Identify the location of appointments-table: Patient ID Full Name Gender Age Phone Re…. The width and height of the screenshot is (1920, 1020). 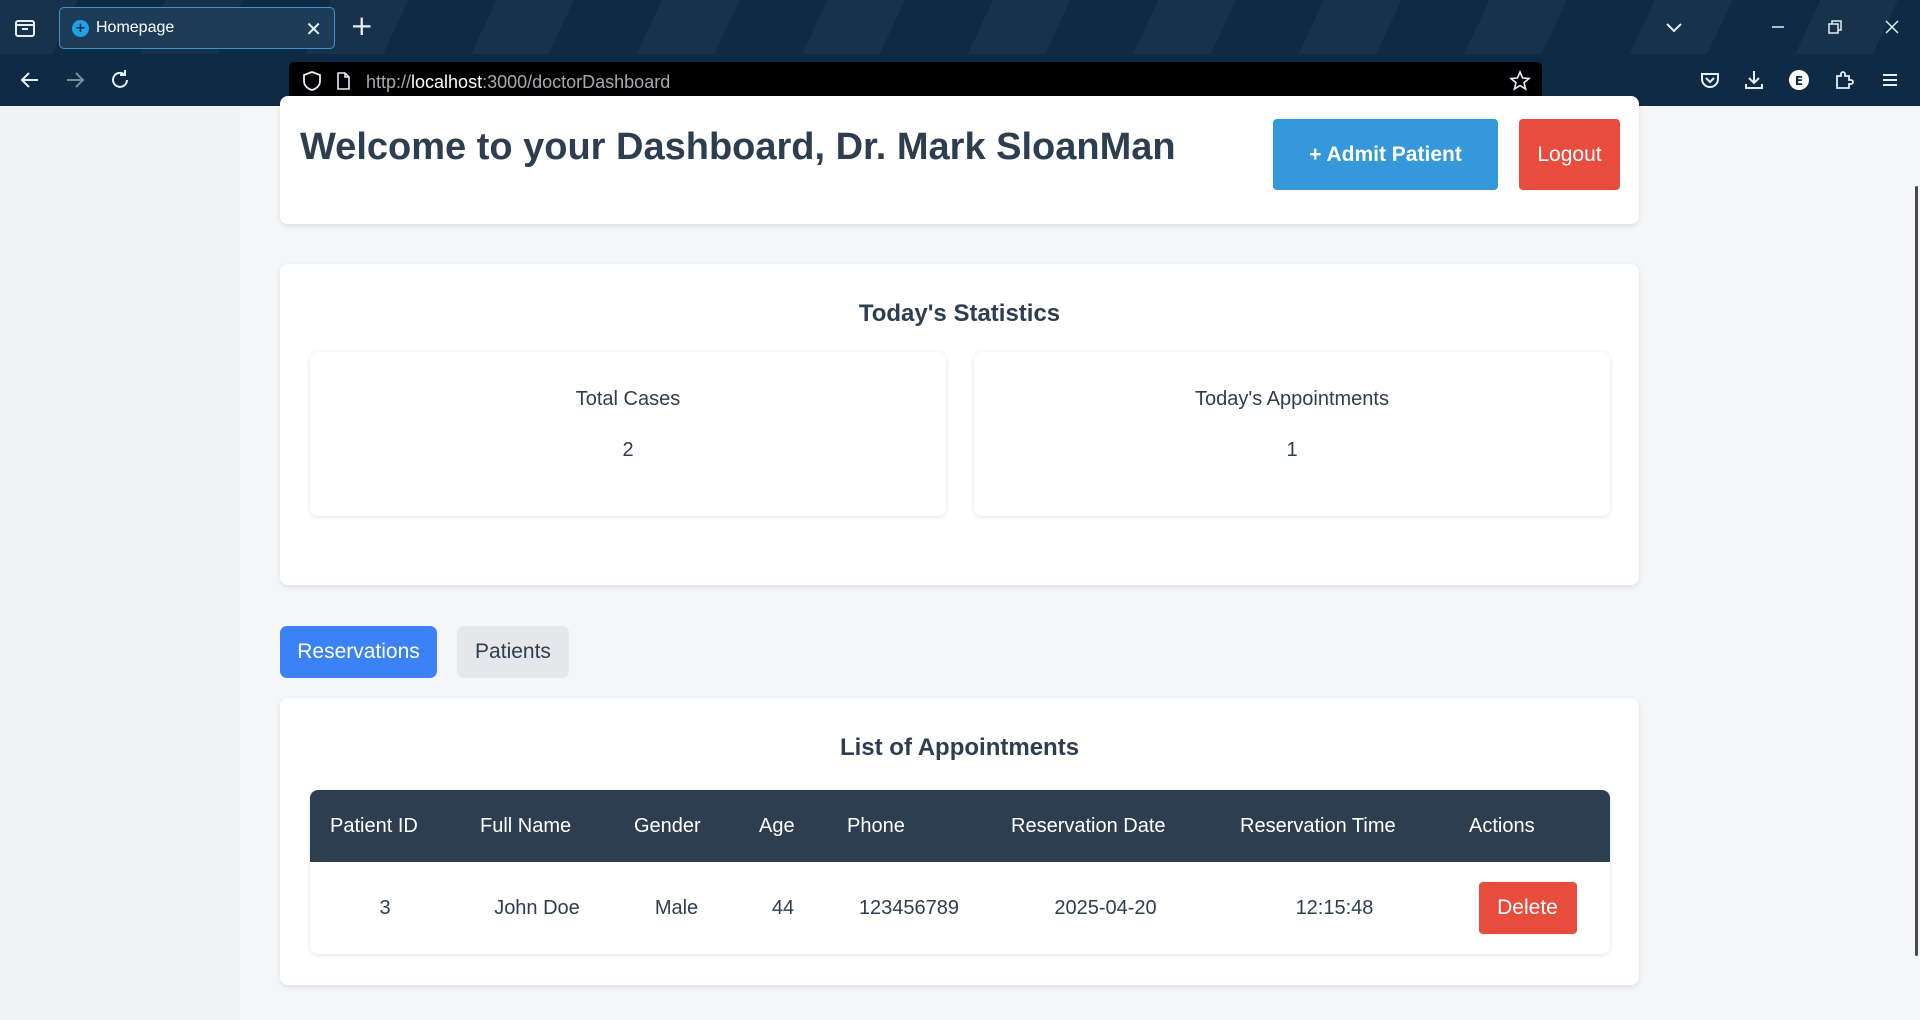
(960, 872).